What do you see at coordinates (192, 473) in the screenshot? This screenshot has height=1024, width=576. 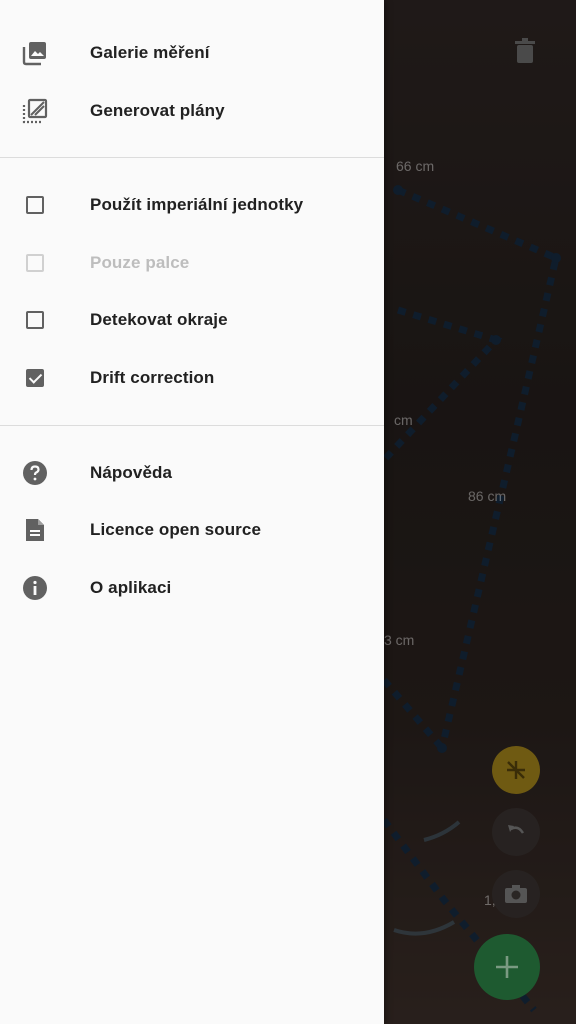 I see `menu-item-help: Nápověda` at bounding box center [192, 473].